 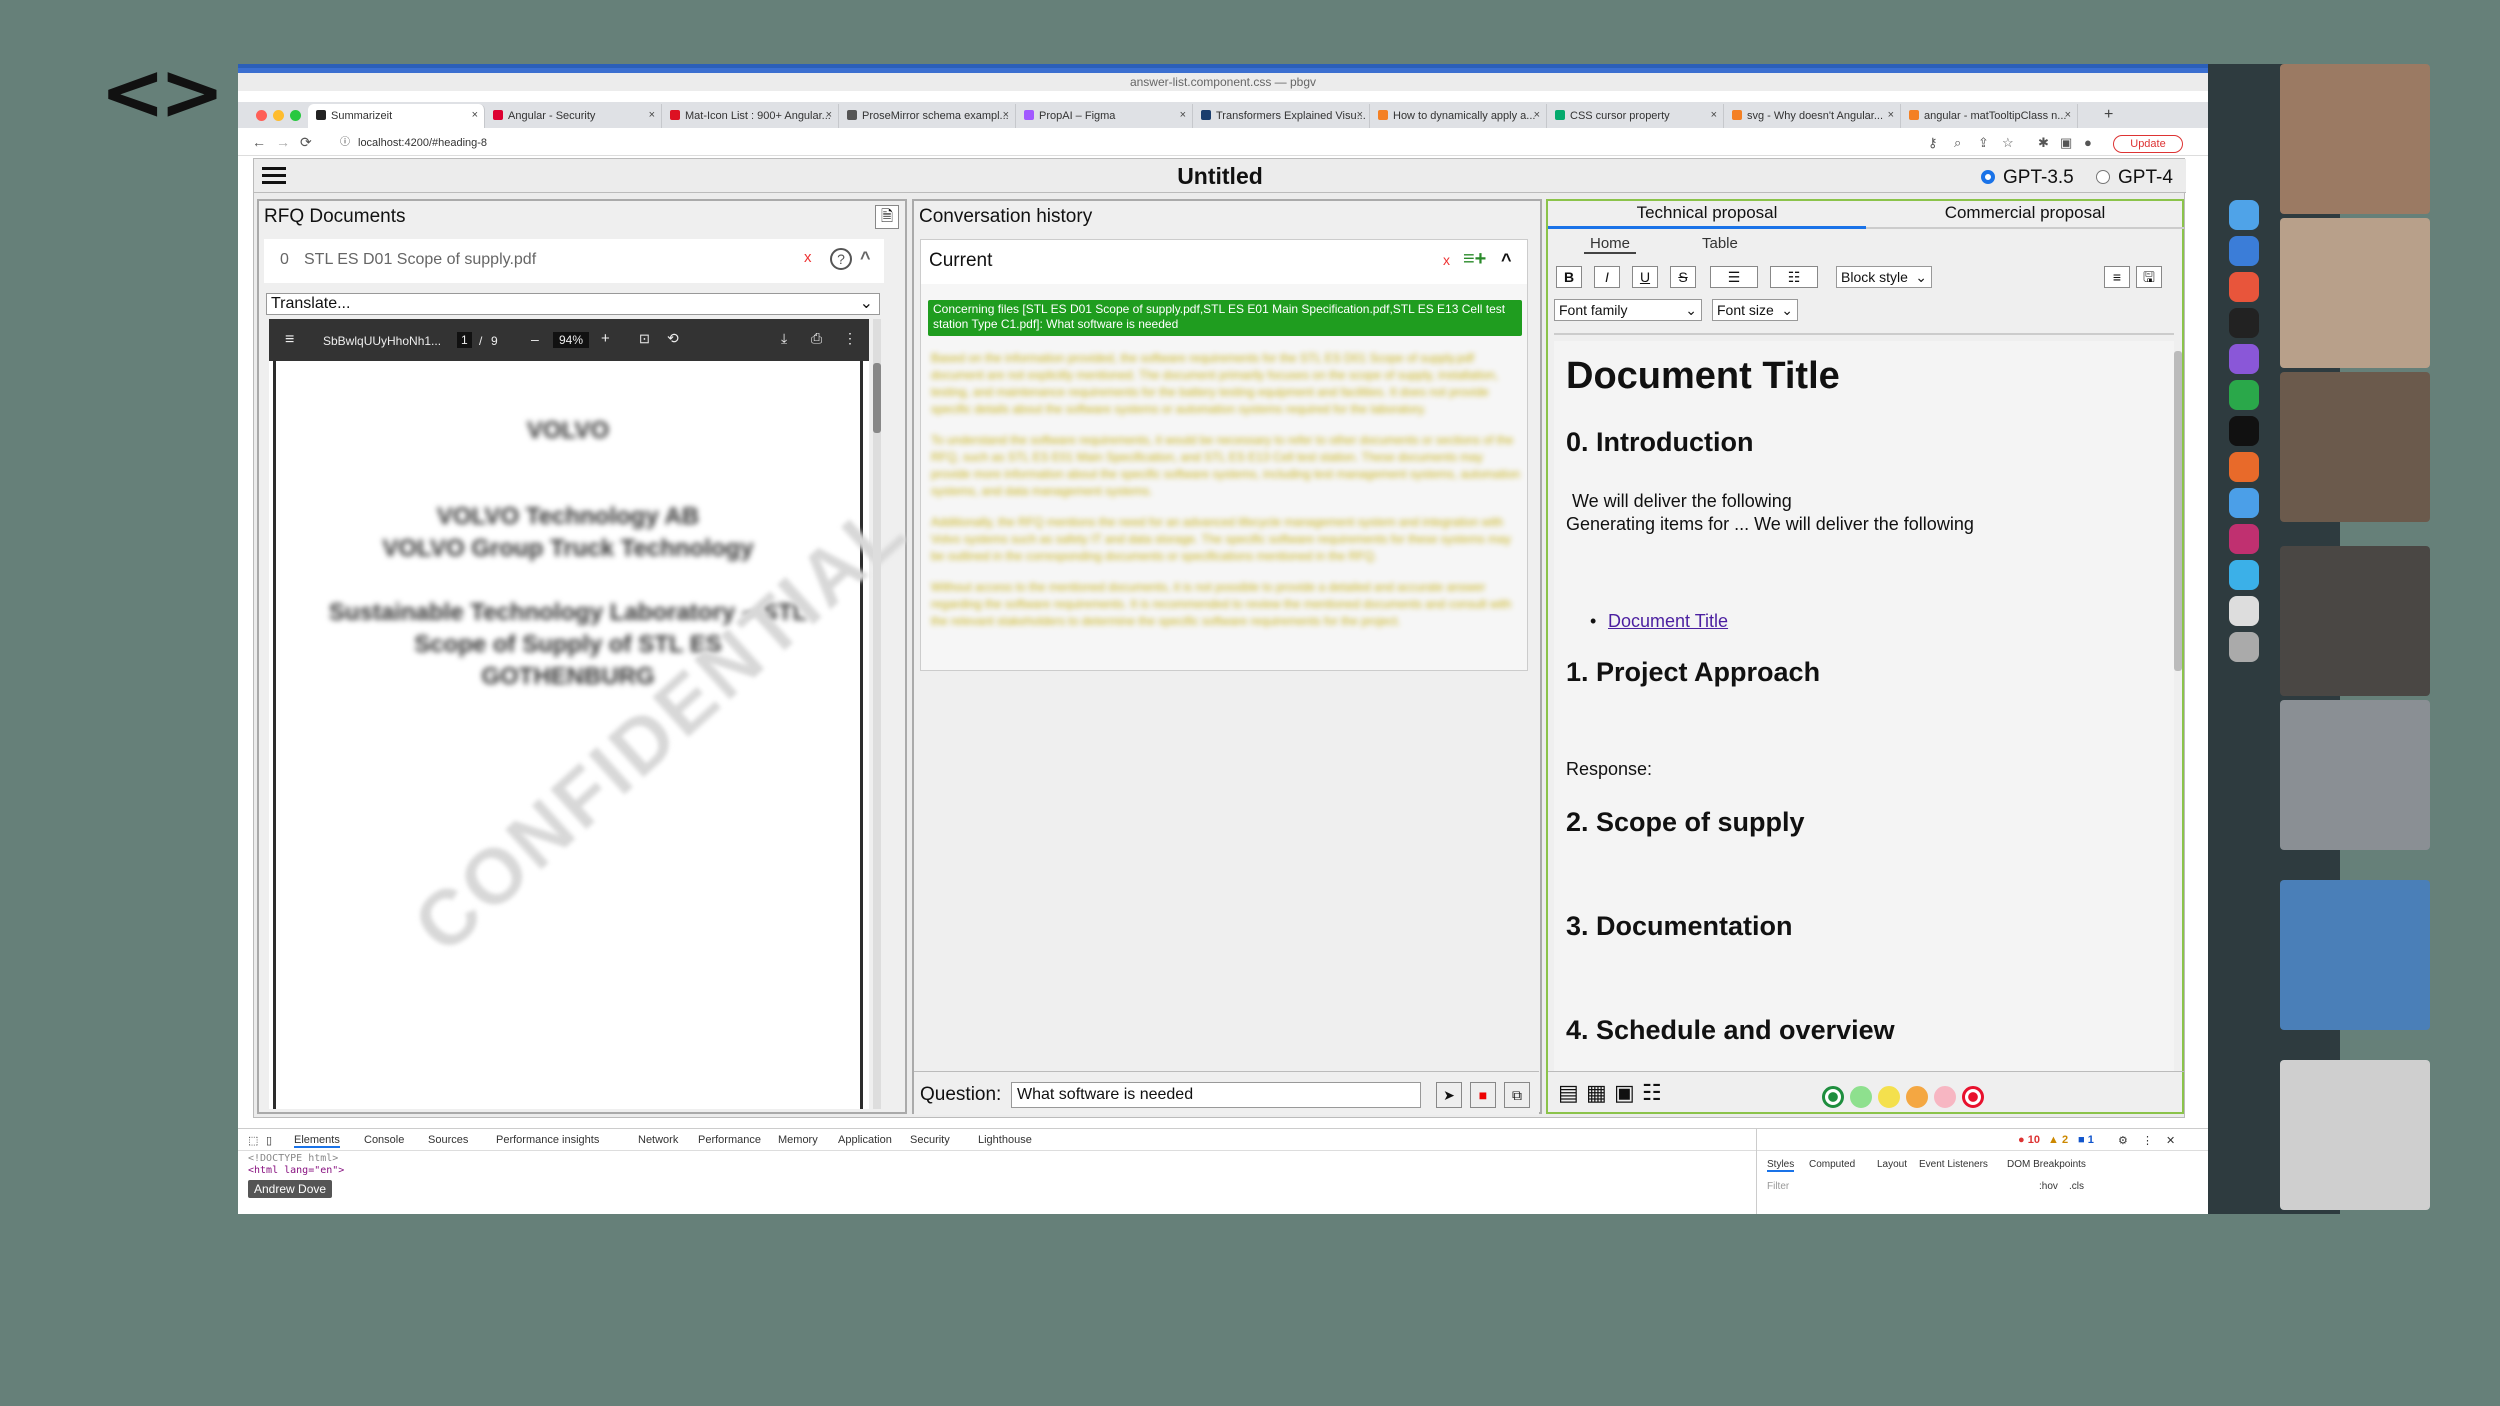 What do you see at coordinates (1892, 1164) in the screenshot?
I see `layout-tab: Layout` at bounding box center [1892, 1164].